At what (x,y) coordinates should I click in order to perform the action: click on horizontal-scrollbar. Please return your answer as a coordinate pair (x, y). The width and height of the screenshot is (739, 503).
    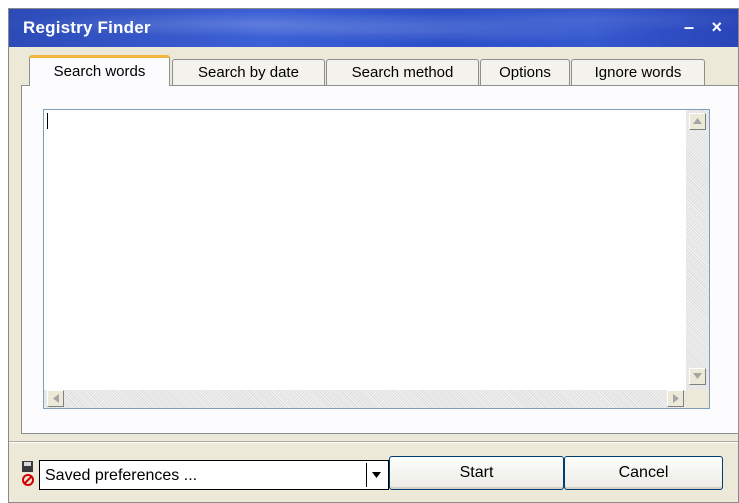
    Looking at the image, I should click on (366, 399).